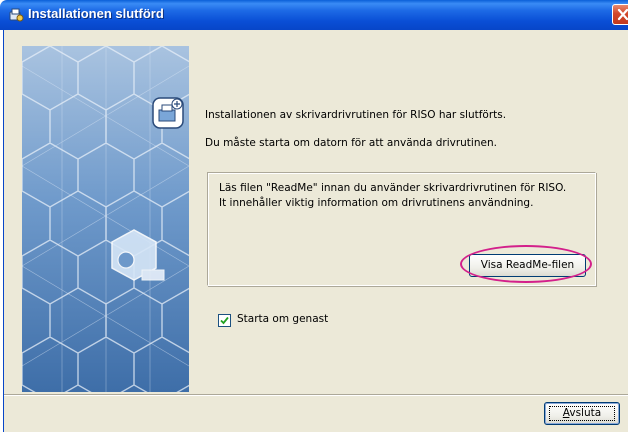 The width and height of the screenshot is (628, 432). I want to click on finish-button: Avsluta, so click(582, 413).